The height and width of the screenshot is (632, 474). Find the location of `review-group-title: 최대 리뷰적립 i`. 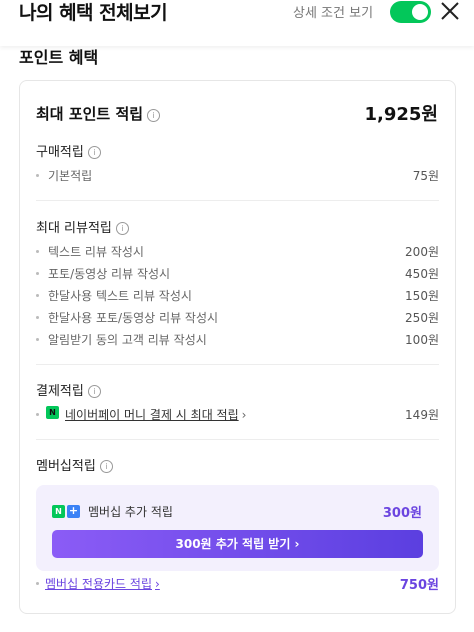

review-group-title: 최대 리뷰적립 i is located at coordinates (82, 226).